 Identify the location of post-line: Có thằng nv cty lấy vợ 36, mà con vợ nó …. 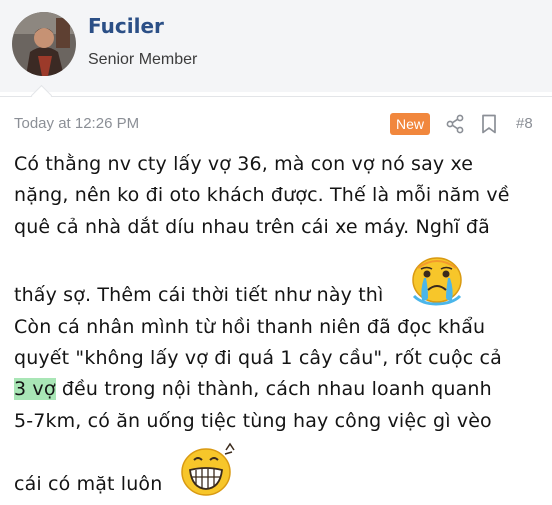
(244, 164).